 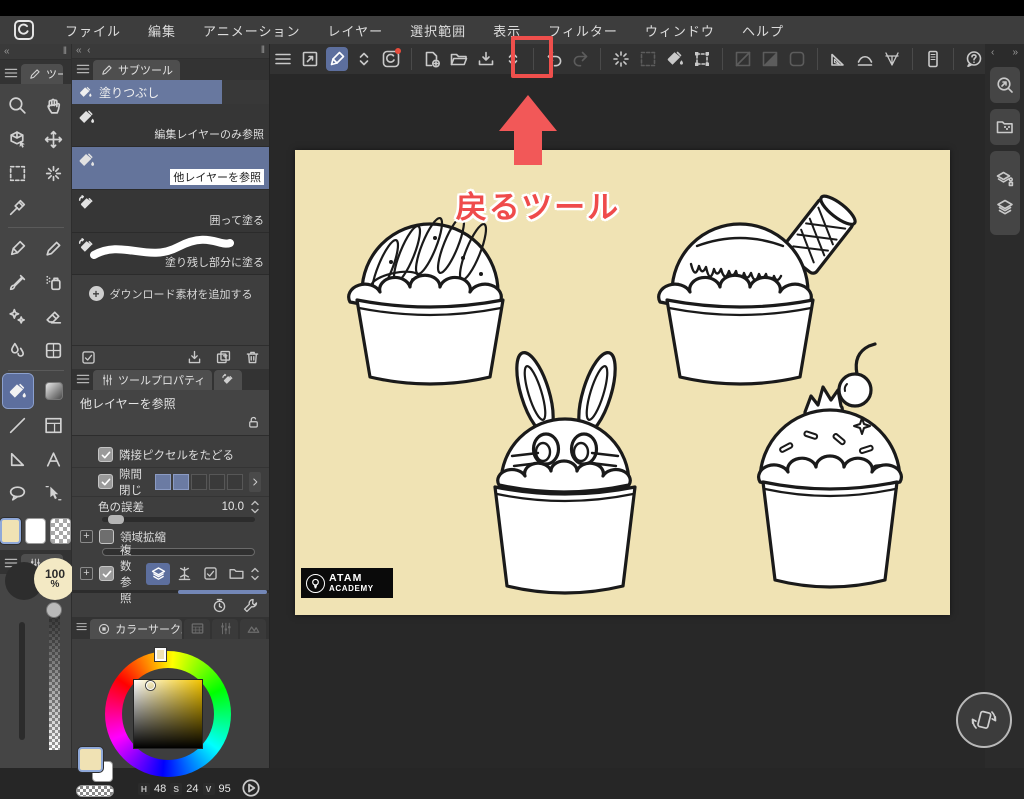 What do you see at coordinates (648, 59) in the screenshot?
I see `deselect-icon` at bounding box center [648, 59].